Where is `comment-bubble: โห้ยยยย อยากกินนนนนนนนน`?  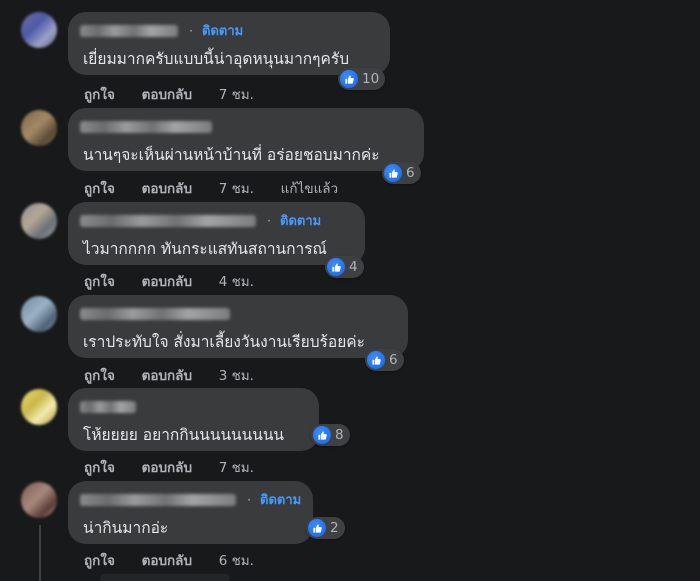
comment-bubble: โห้ยยยย อยากกินนนนนนนนน is located at coordinates (193, 419).